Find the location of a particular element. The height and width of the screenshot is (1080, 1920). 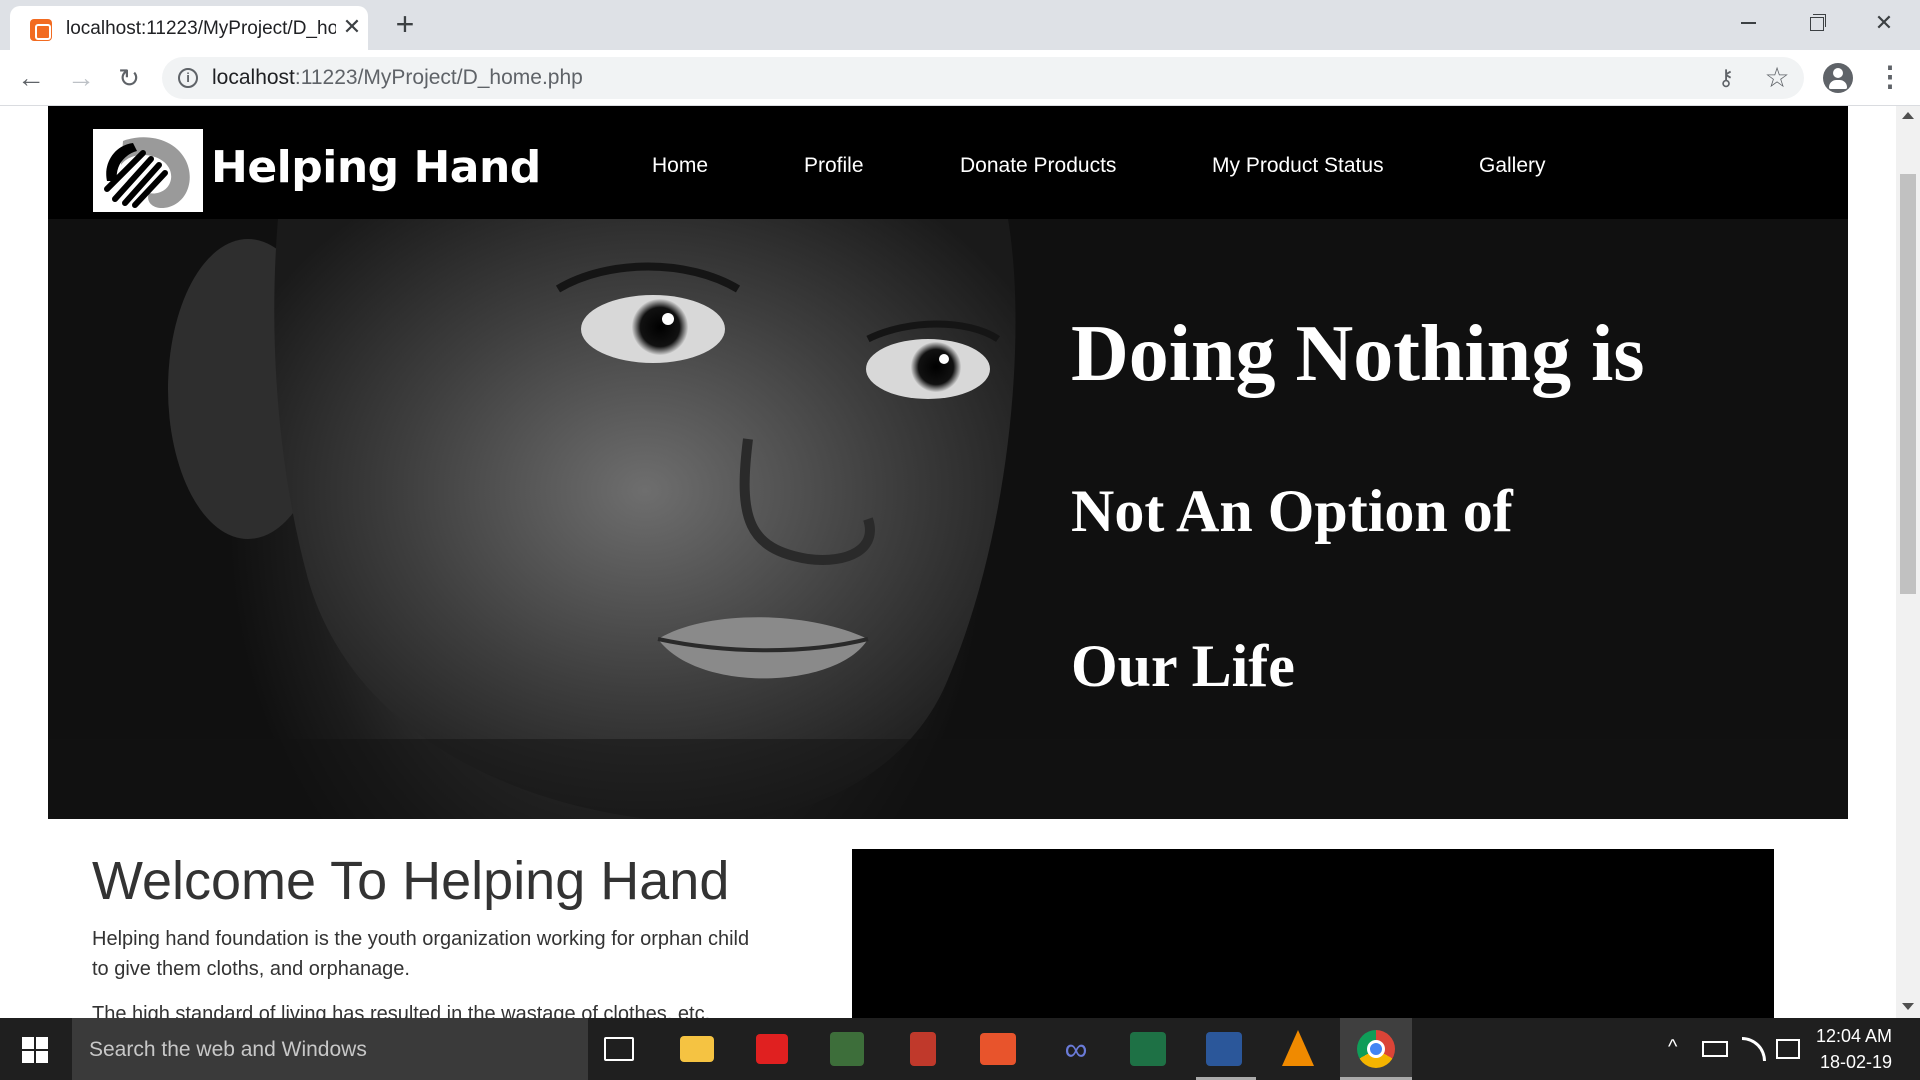

taskbar-clock-date: 18-02-19 is located at coordinates (1852, 1062).